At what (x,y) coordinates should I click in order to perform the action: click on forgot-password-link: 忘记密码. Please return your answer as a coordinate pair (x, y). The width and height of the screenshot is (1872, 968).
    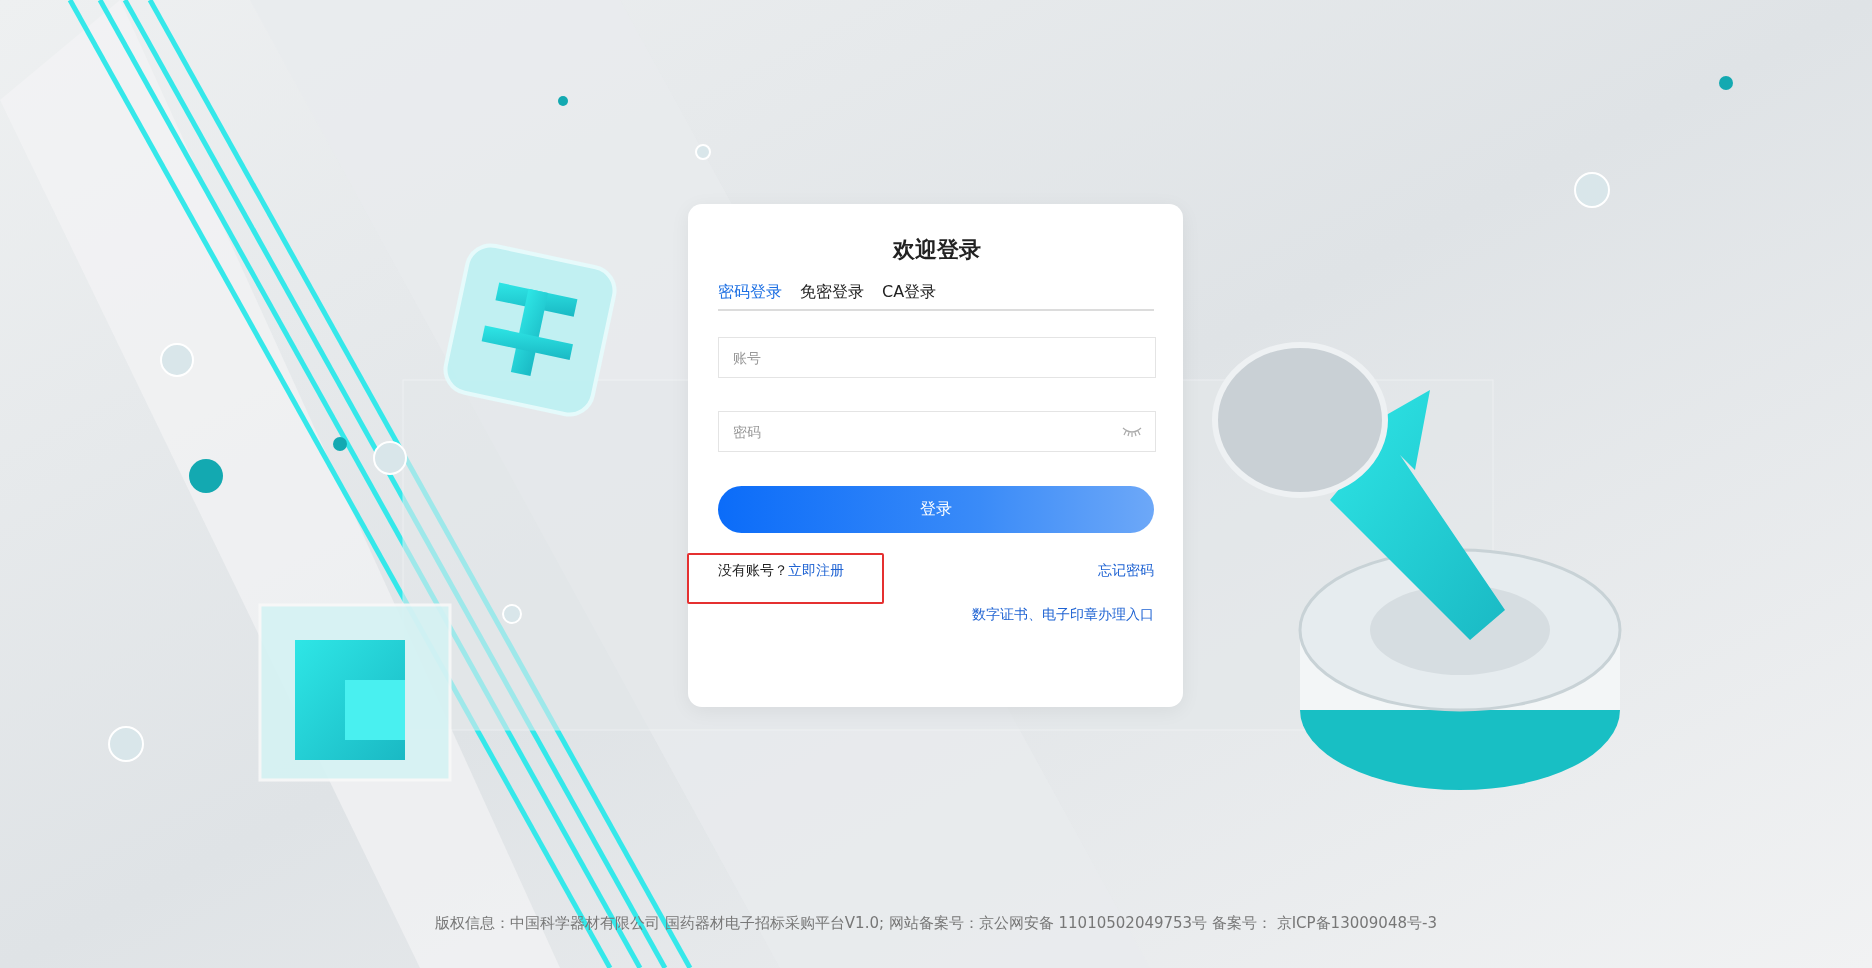
    Looking at the image, I should click on (1126, 570).